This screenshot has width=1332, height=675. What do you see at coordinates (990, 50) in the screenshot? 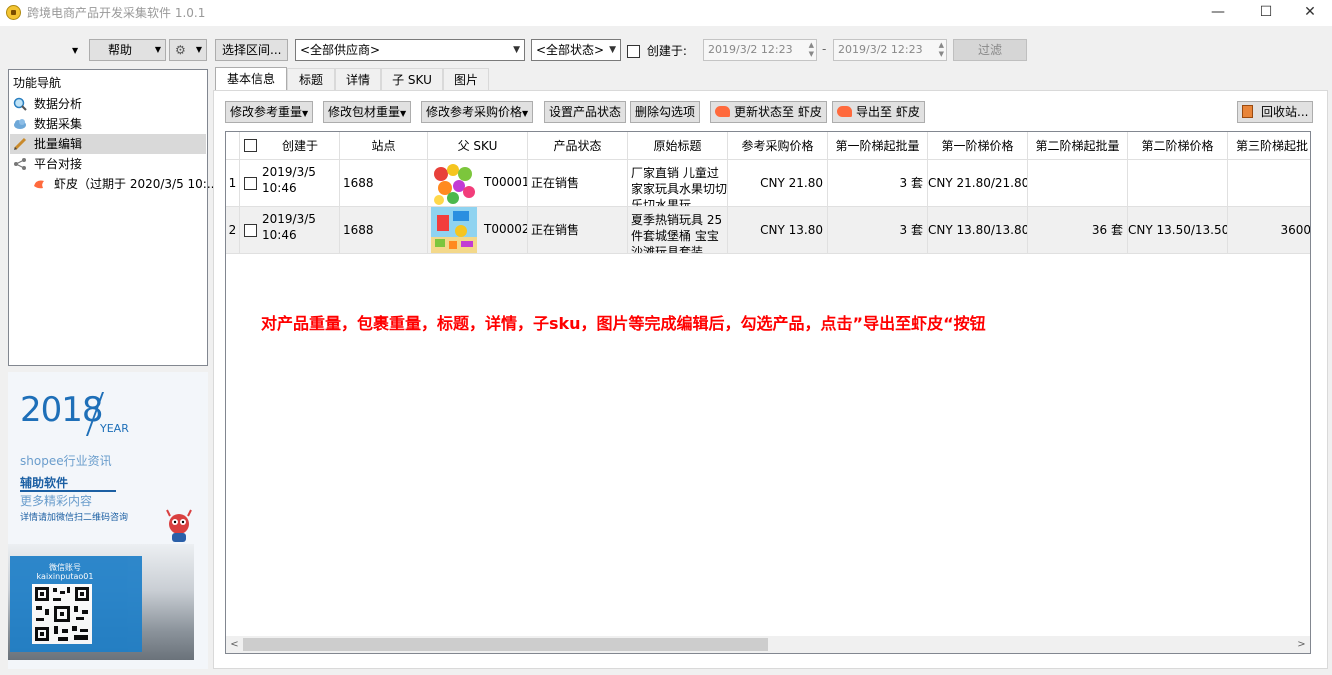
I see `filter-button: 过滤` at bounding box center [990, 50].